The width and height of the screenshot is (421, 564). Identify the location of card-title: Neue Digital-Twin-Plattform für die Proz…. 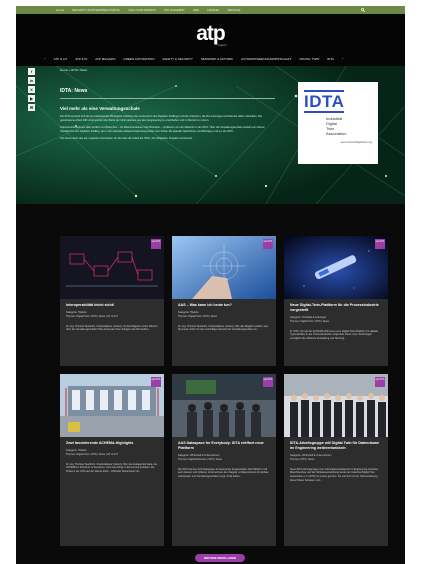
(336, 307).